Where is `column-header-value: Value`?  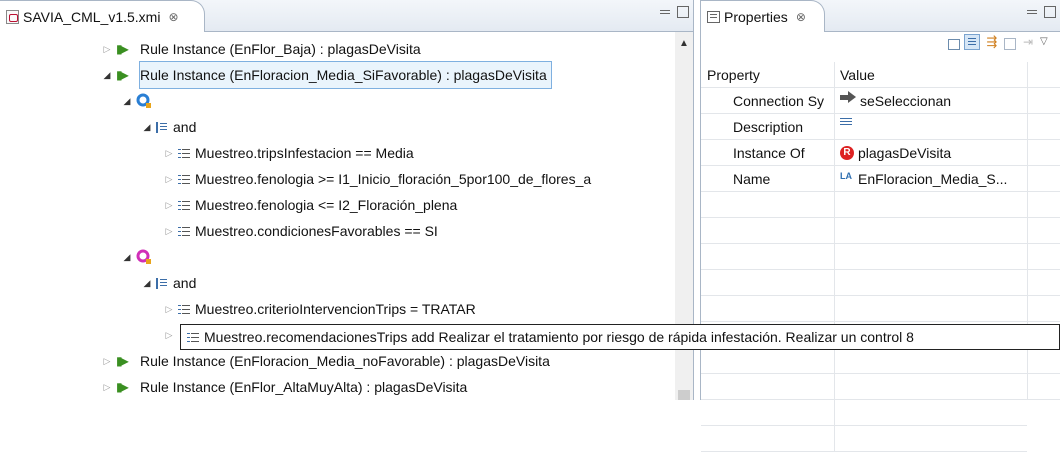
column-header-value: Value is located at coordinates (931, 74).